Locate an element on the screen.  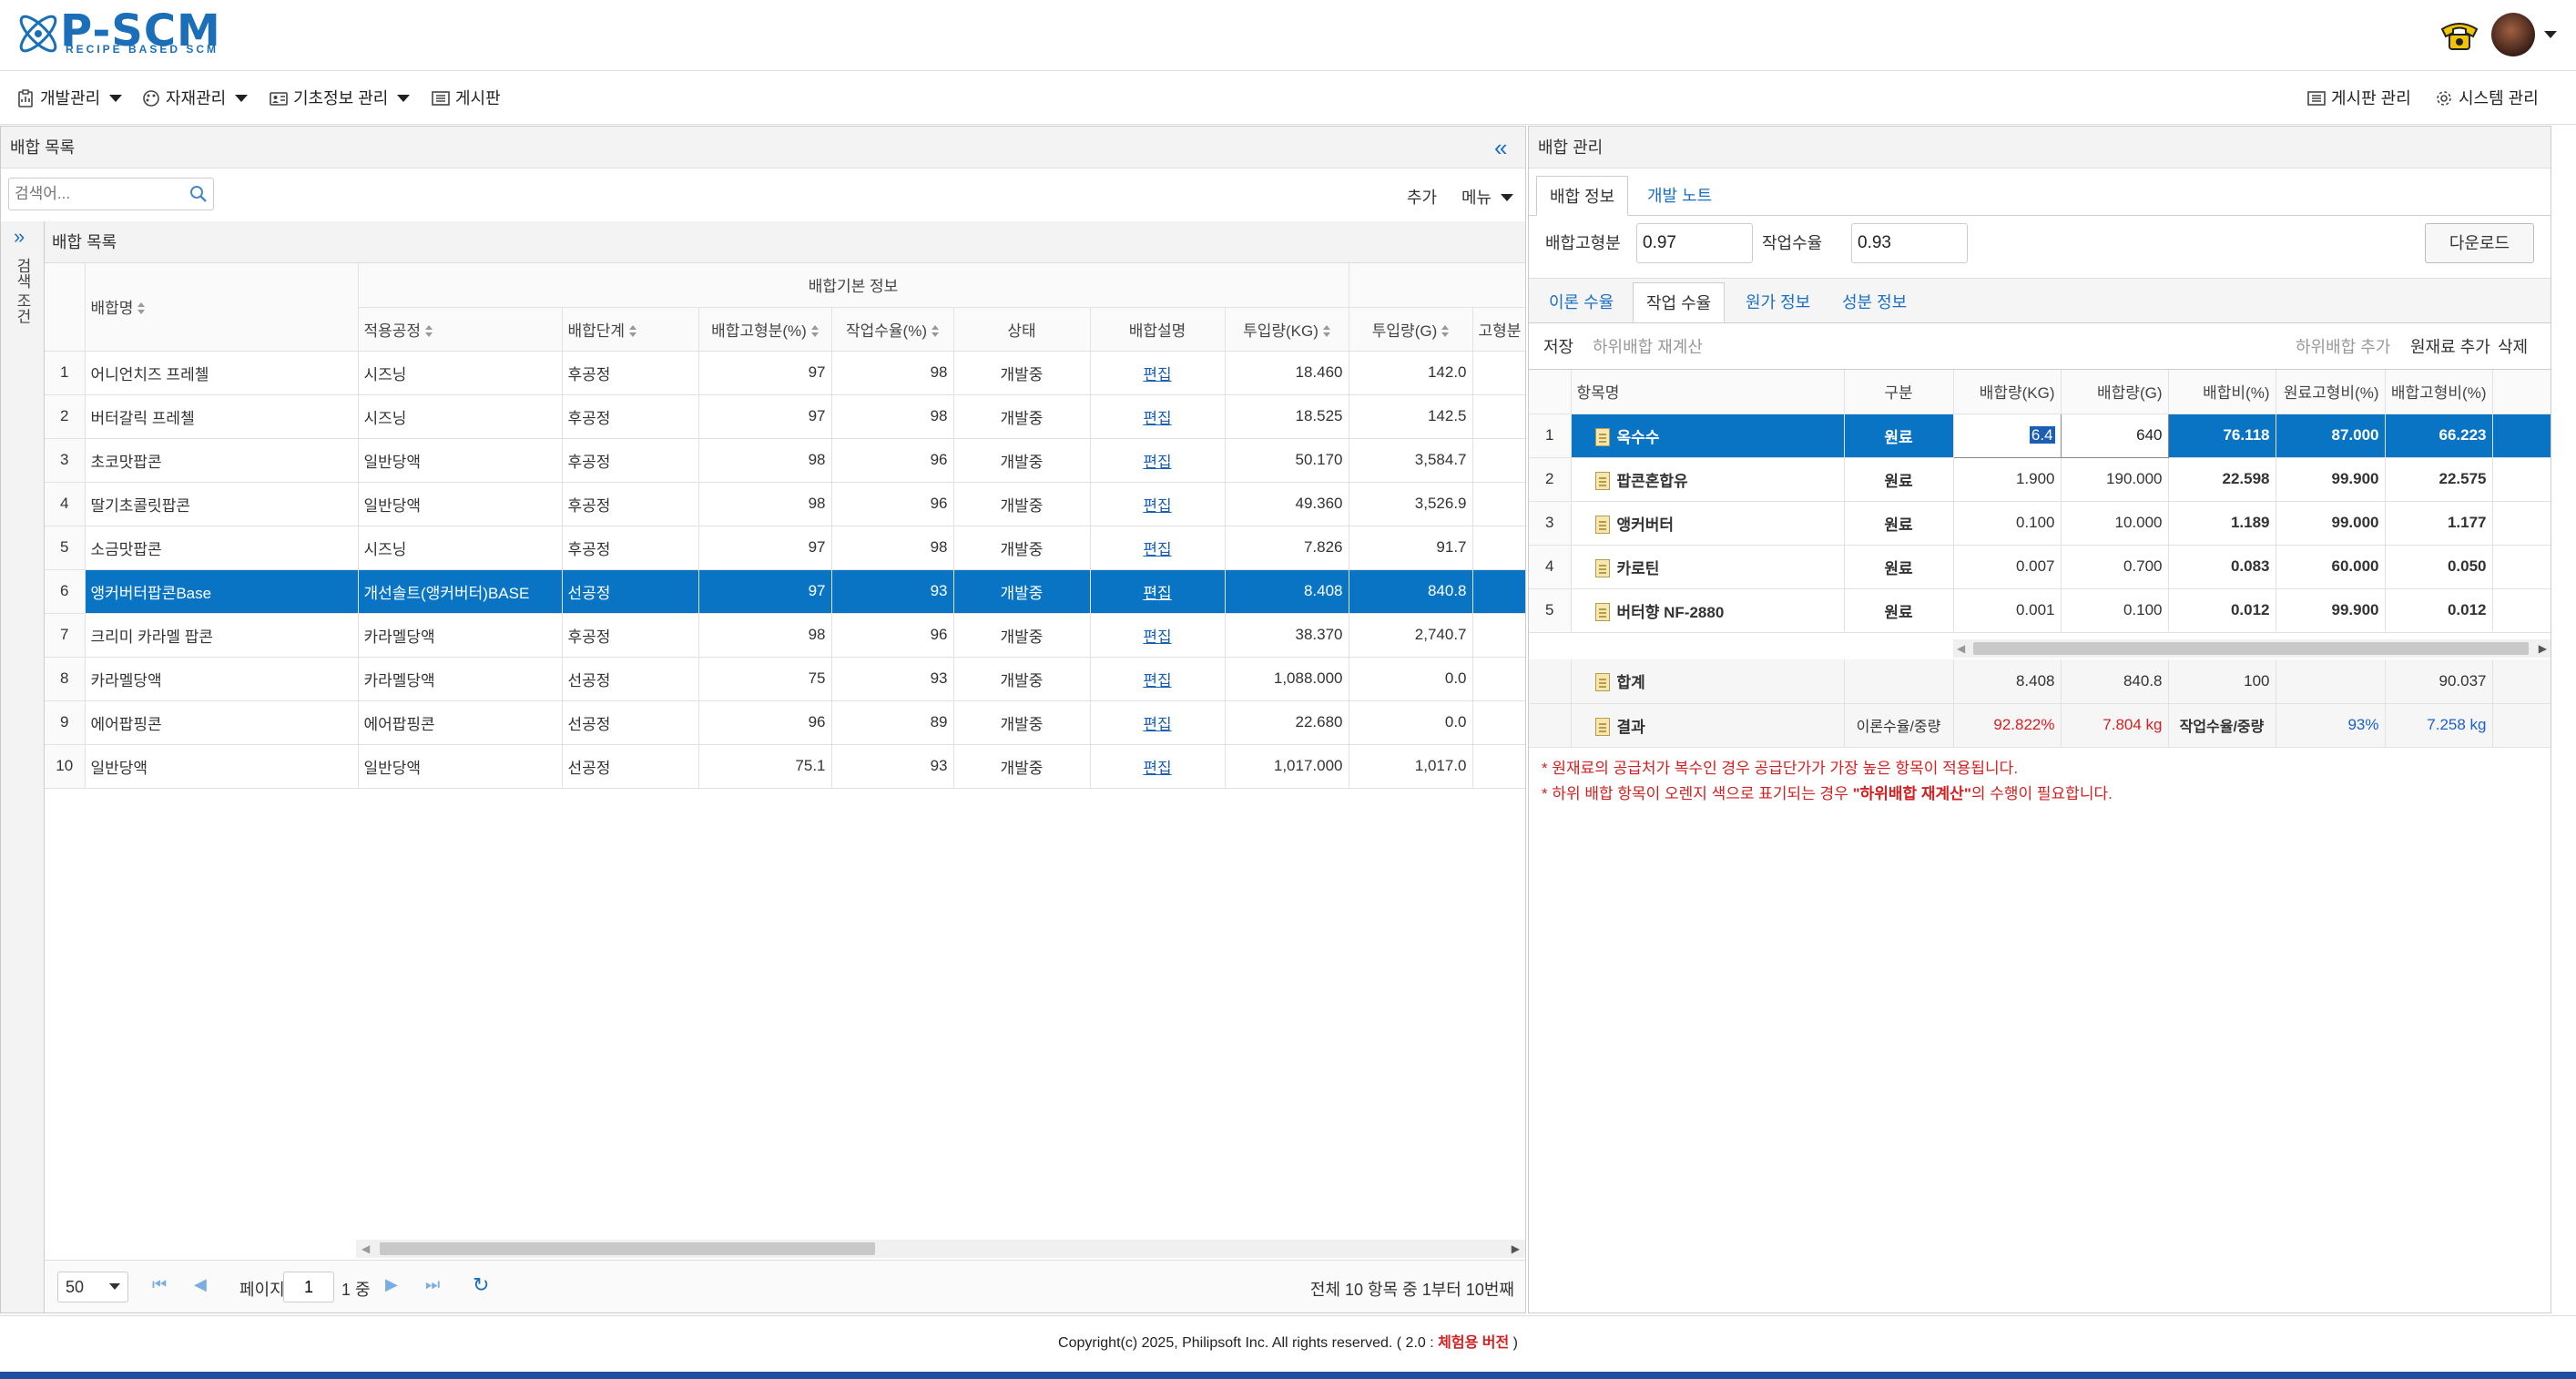
table-row: 1 옥수수 원료 6.4 640 76.118 87.000 66.223 is located at coordinates (2040, 436).